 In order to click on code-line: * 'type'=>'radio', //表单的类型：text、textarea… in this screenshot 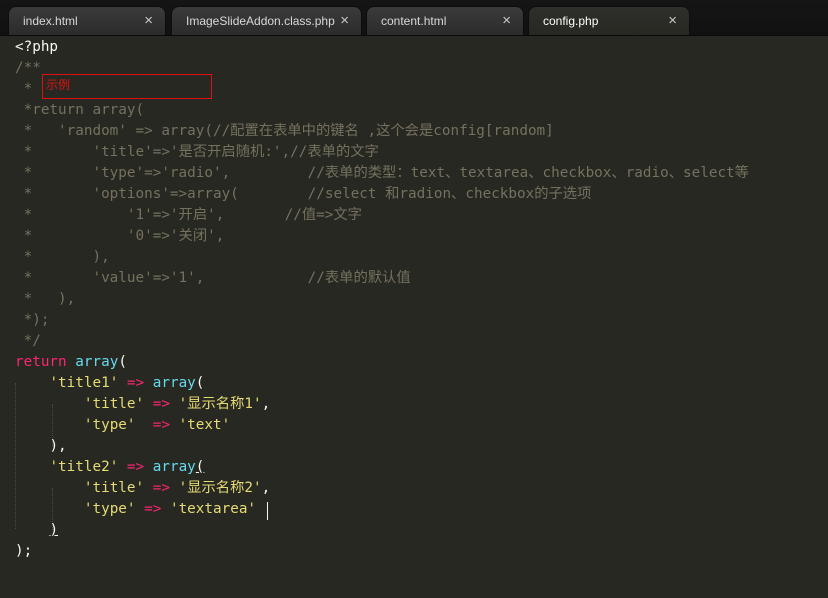, I will do `click(382, 173)`.